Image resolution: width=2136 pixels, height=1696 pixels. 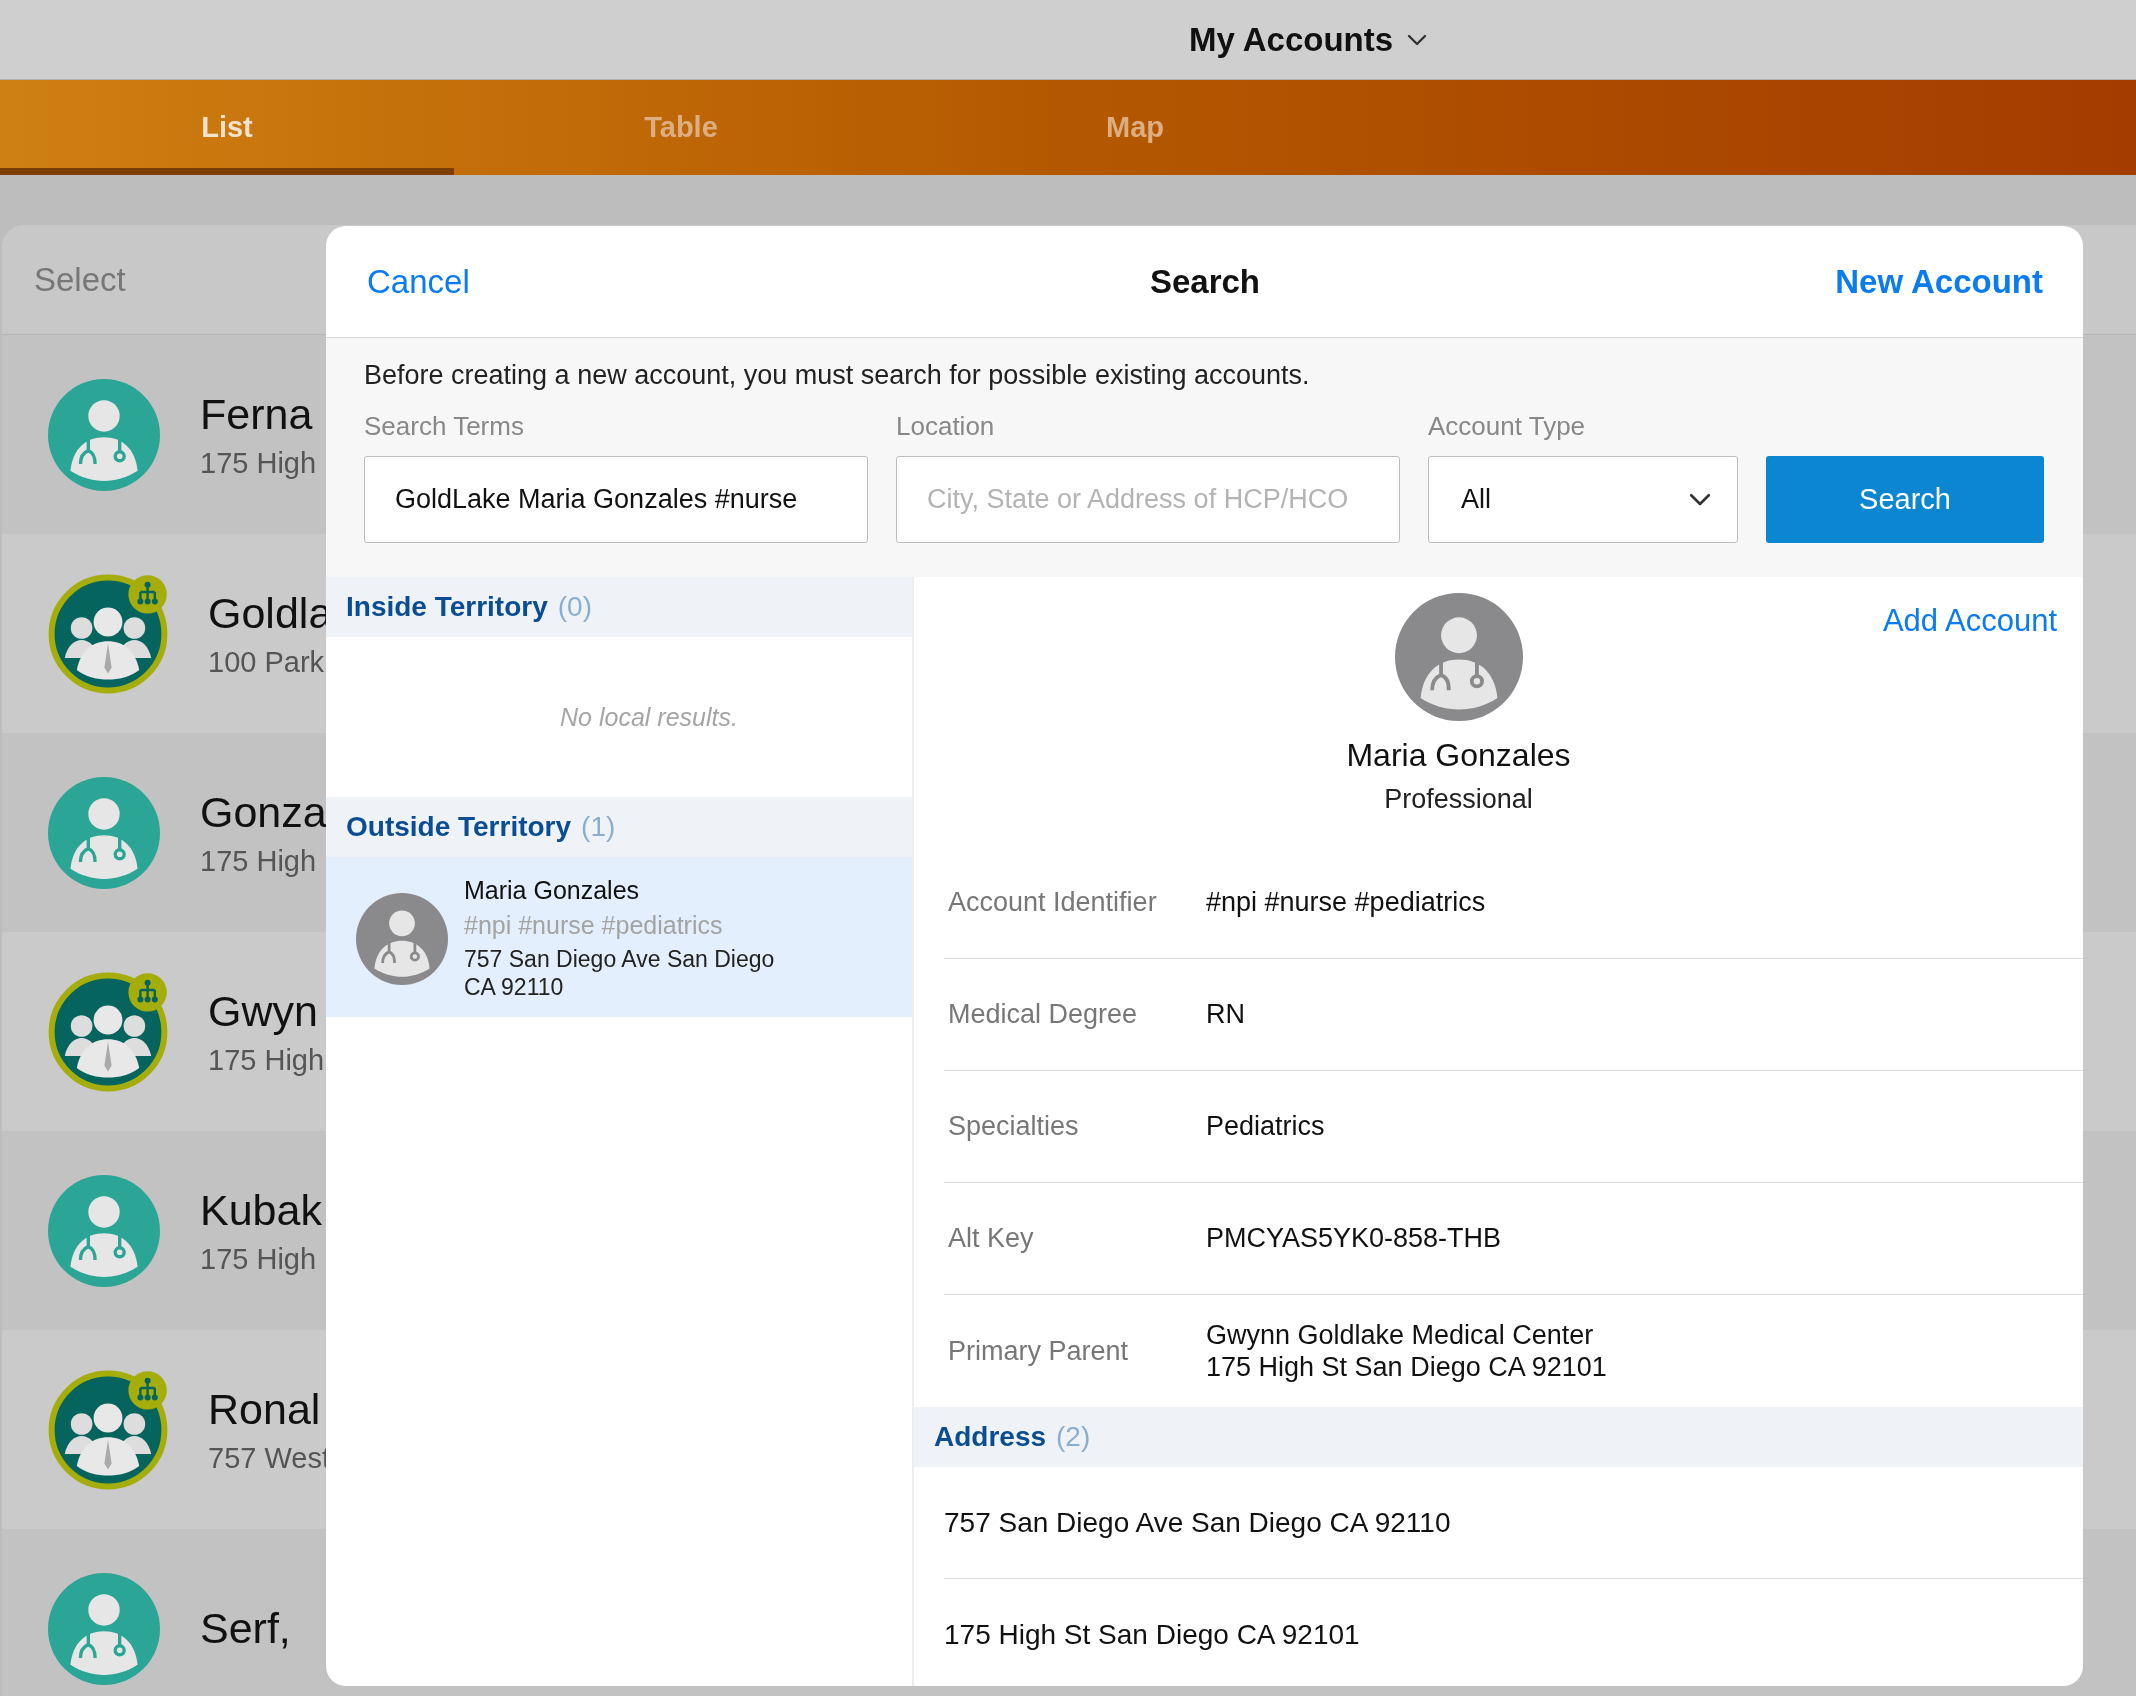 I want to click on profile-type: Professional, so click(x=1458, y=799).